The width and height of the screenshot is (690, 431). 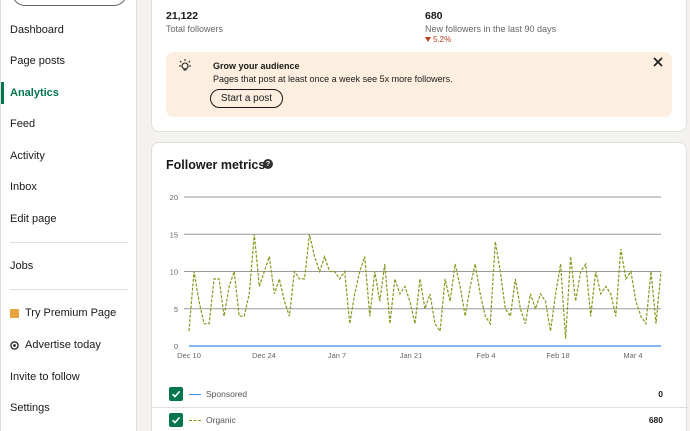 What do you see at coordinates (221, 420) in the screenshot?
I see `legend-label: Organic` at bounding box center [221, 420].